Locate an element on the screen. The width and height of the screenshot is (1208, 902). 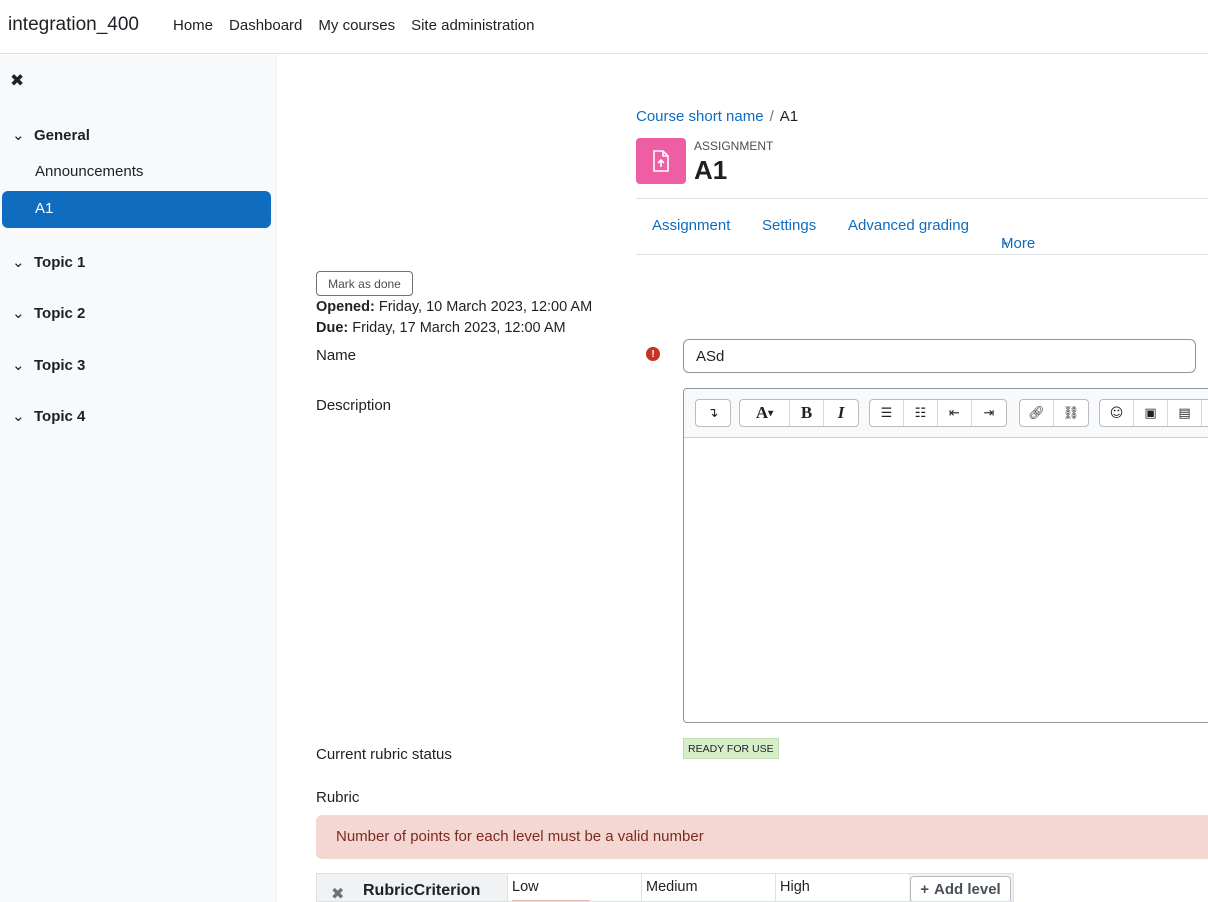
mark-as-done-button: Mark as done is located at coordinates (364, 283).